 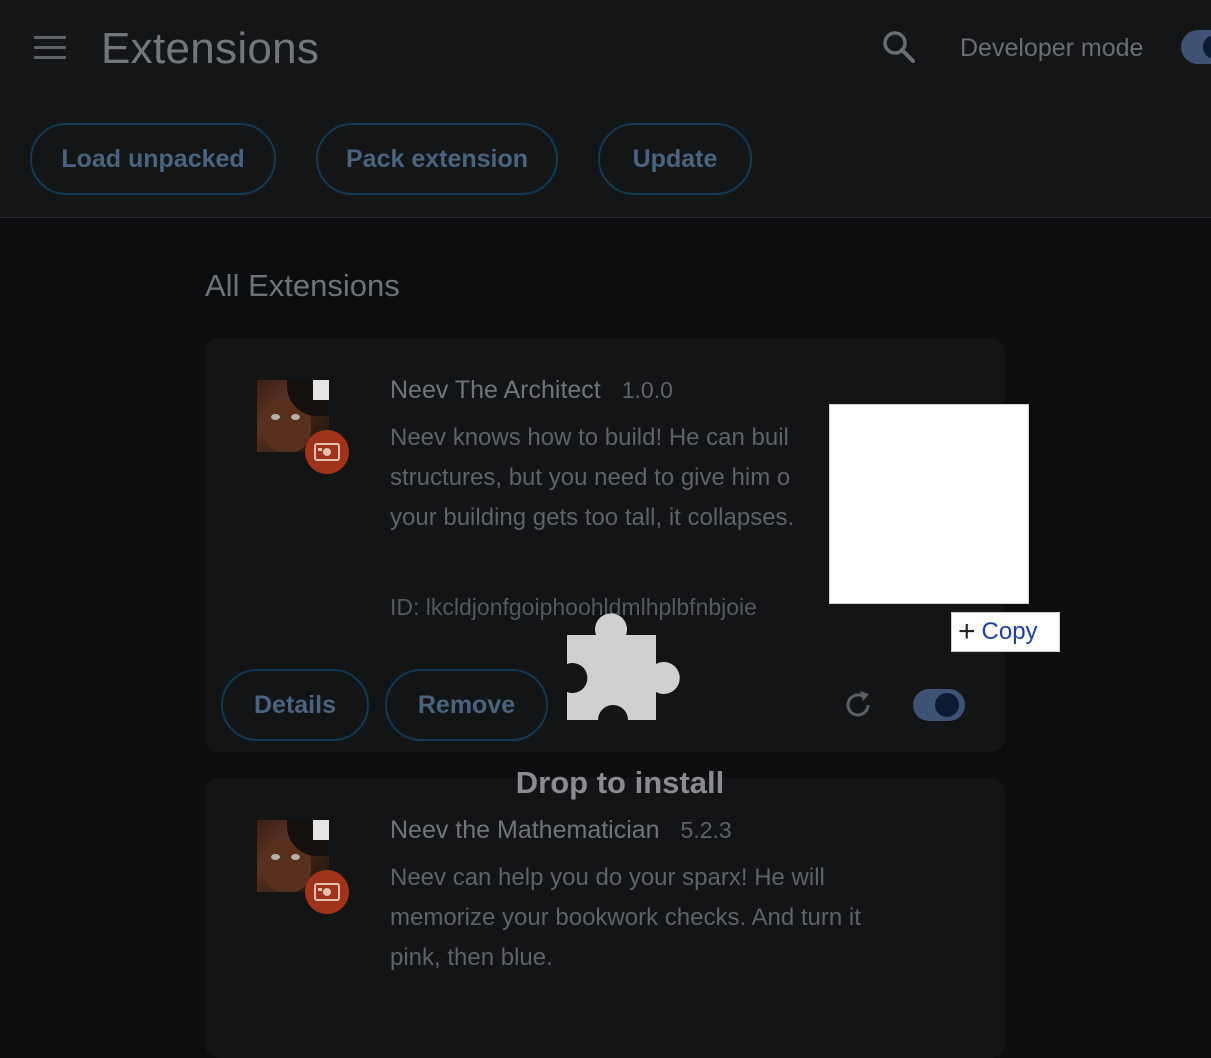 I want to click on puzzle-piece-icon, so click(x=622, y=665).